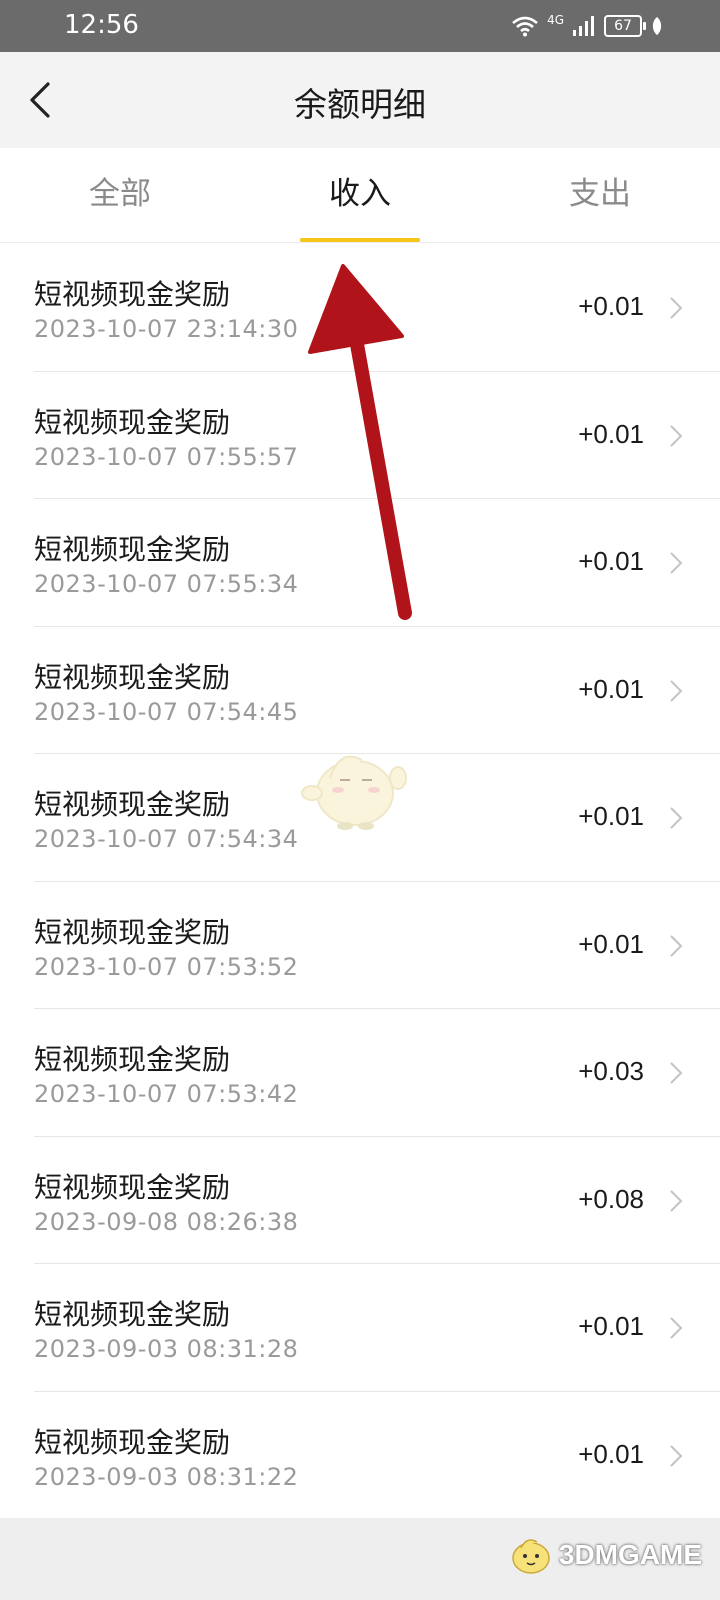 The image size is (720, 1600). Describe the element at coordinates (600, 195) in the screenshot. I see `tab-expense: 支出` at that location.